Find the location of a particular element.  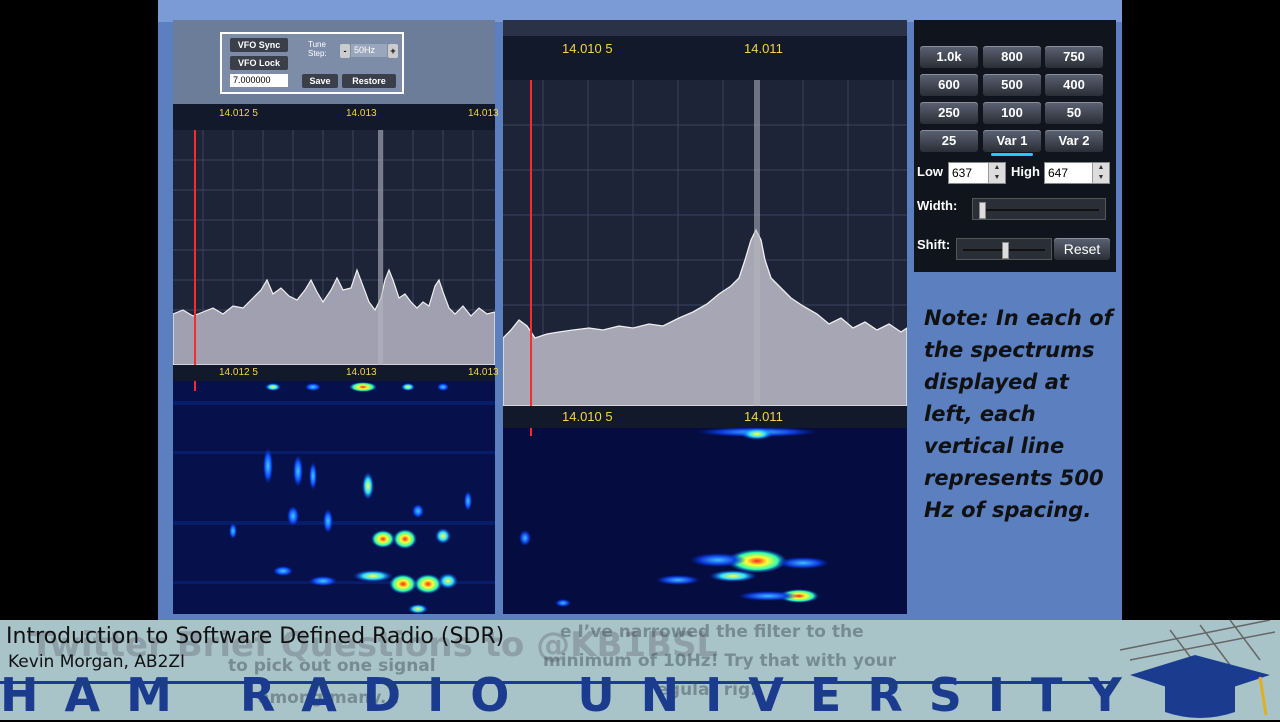

organization-wordmark: HAM RADIO UNIVERSITY is located at coordinates (574, 695).